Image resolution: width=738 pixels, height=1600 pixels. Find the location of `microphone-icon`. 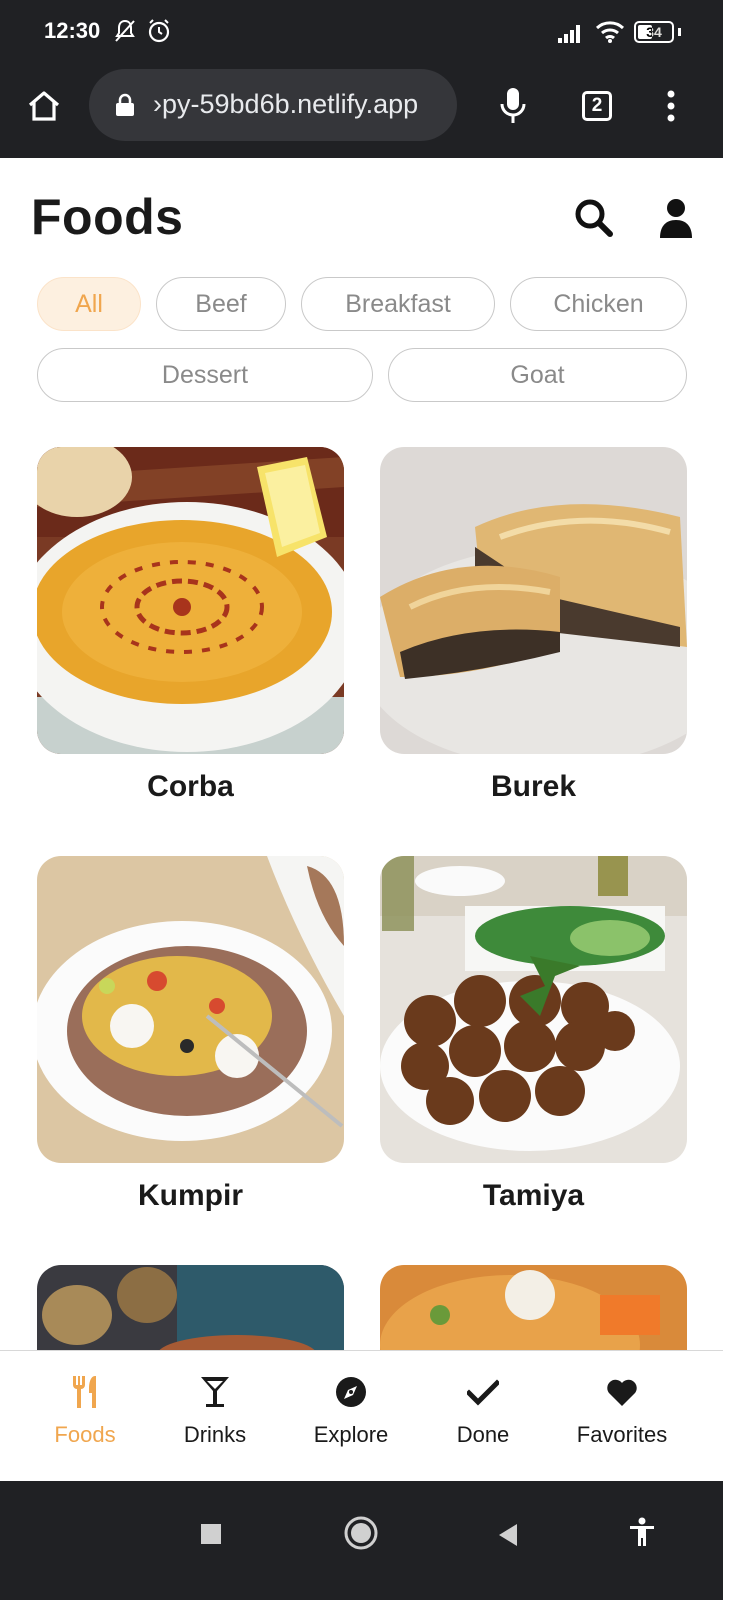

microphone-icon is located at coordinates (513, 106).